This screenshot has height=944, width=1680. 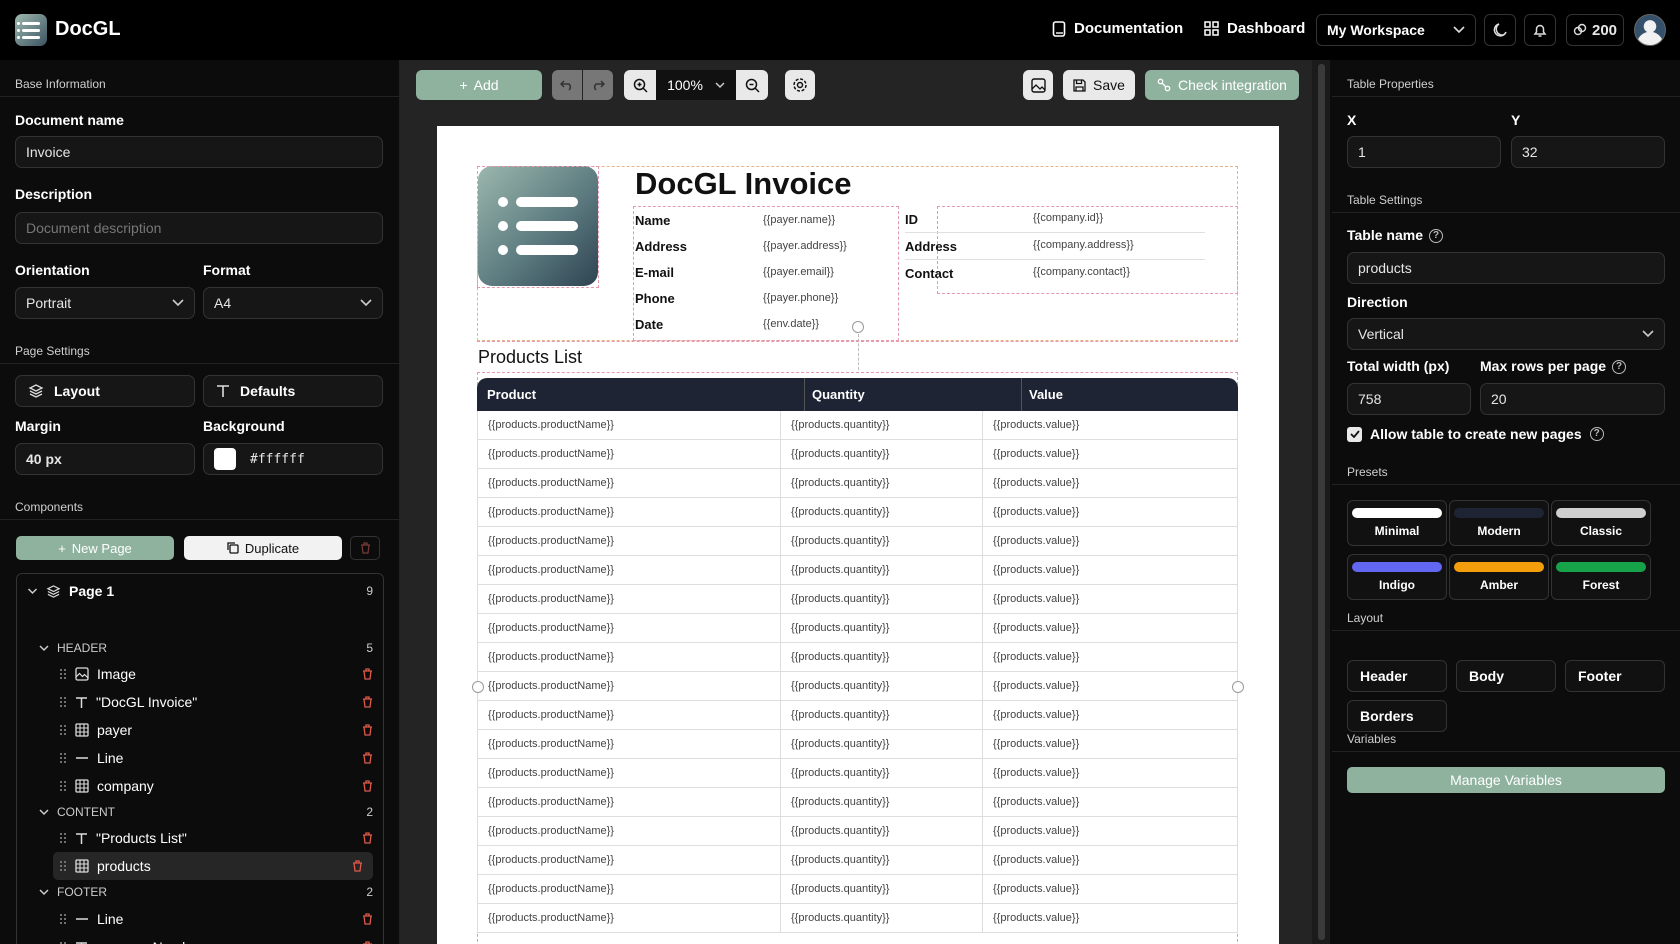 I want to click on check-integration-button: Check integration, so click(x=1222, y=85).